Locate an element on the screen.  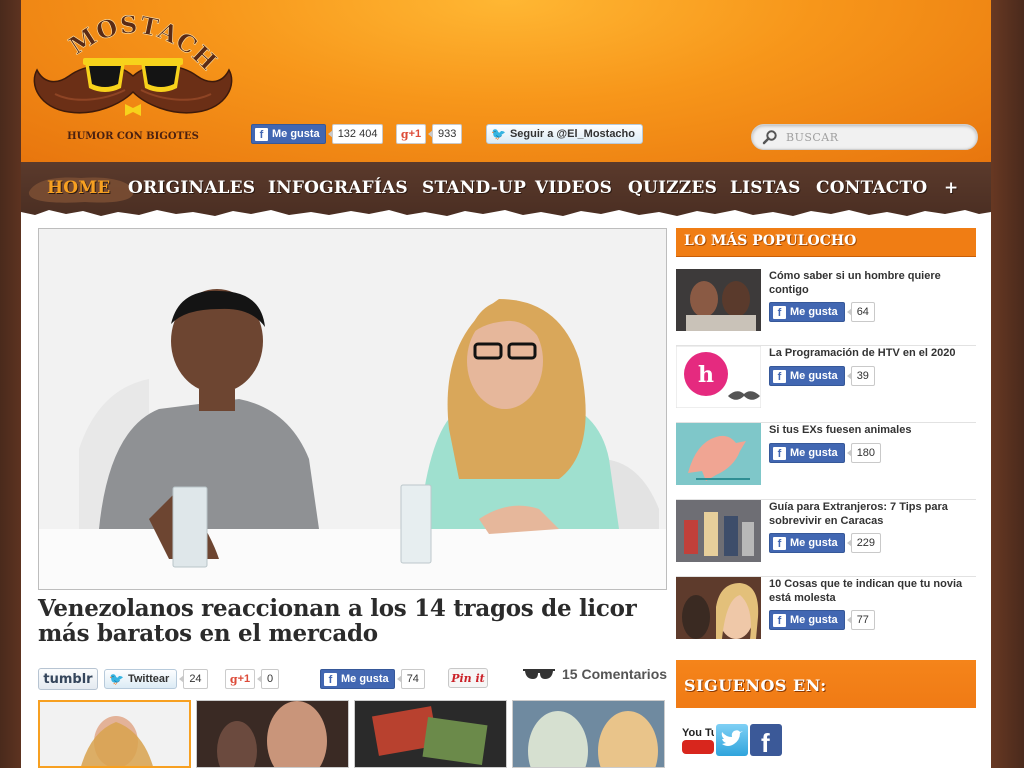
popular-title: LO MÁS POPULOCHO is located at coordinates (770, 241).